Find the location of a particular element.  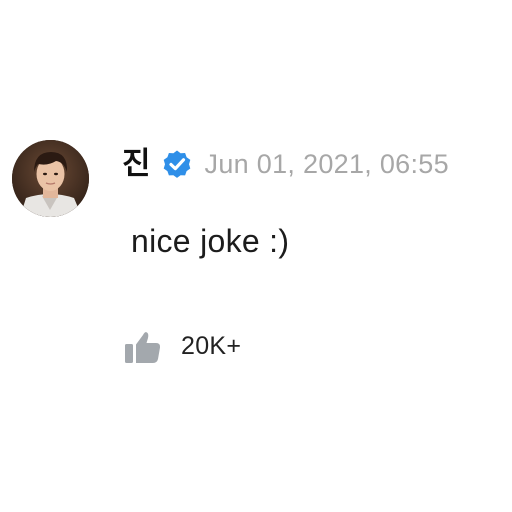

verified-badge-icon is located at coordinates (177, 164).